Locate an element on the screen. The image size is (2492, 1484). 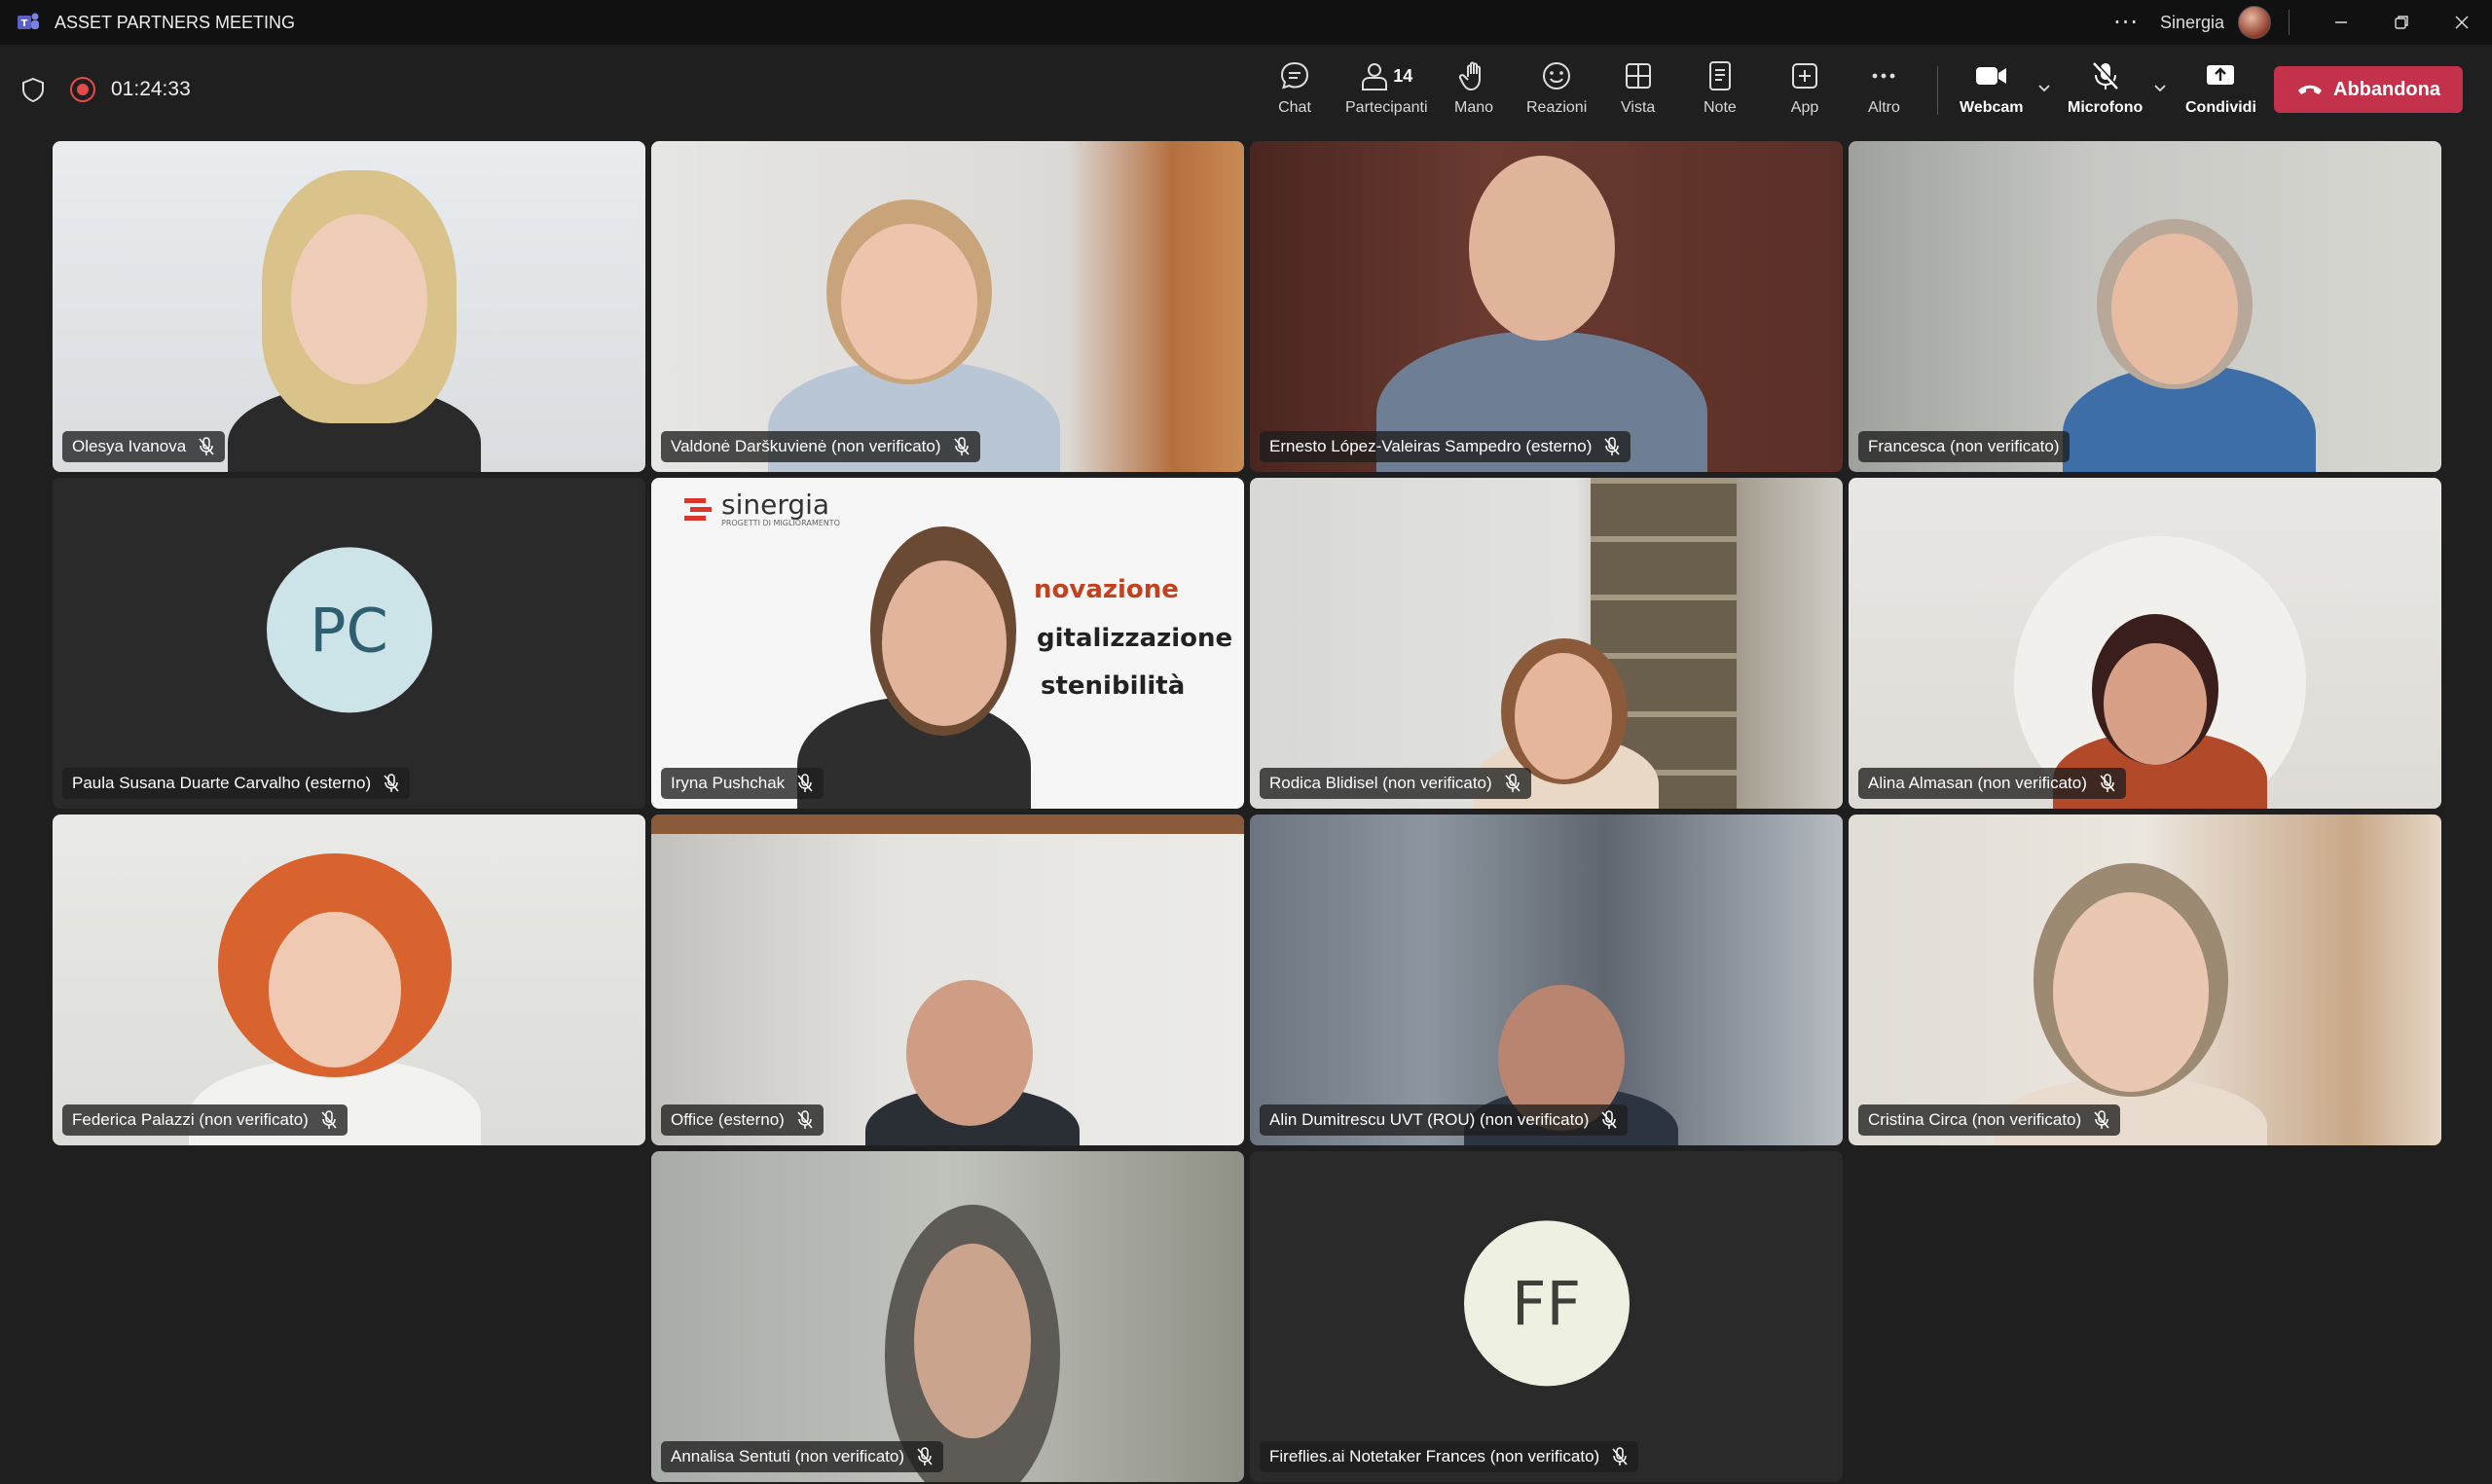
leave-button: Abbandona is located at coordinates (2368, 89).